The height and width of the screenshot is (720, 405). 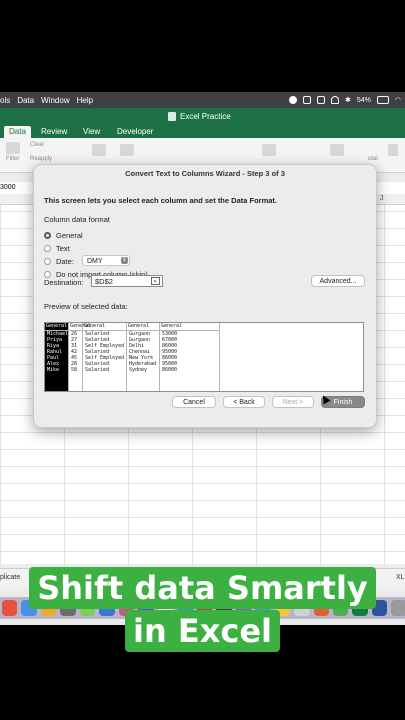 I want to click on group-icon, so click(x=393, y=151).